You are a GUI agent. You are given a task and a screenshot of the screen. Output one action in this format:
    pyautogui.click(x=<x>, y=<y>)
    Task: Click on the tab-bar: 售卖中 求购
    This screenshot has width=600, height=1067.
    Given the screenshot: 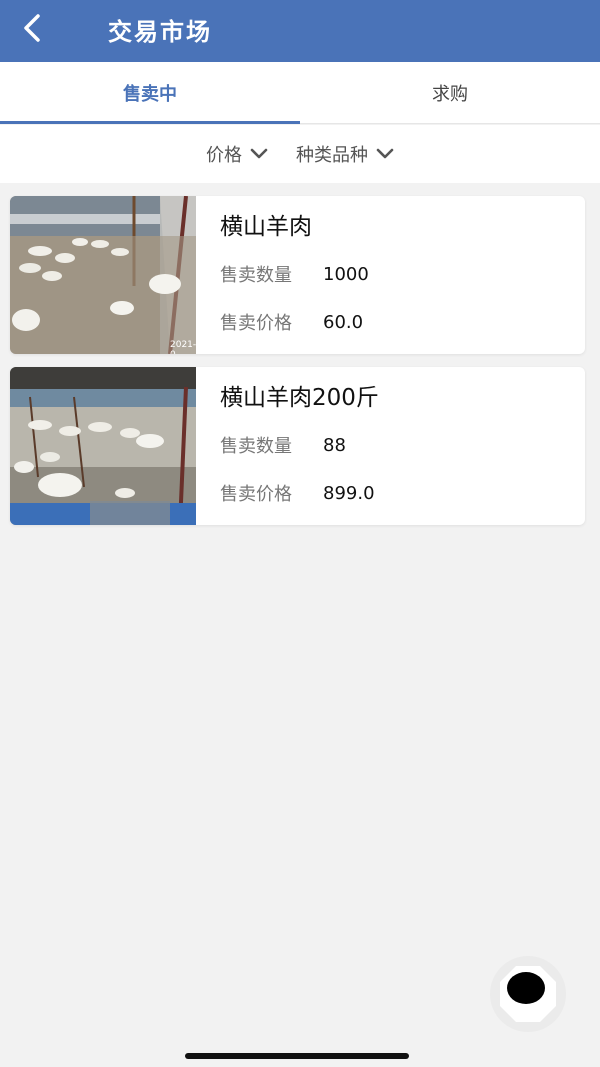 What is the action you would take?
    pyautogui.click(x=300, y=93)
    